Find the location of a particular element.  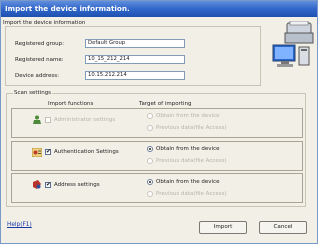

scan-settings-label: Scan settings is located at coordinates (33, 93).